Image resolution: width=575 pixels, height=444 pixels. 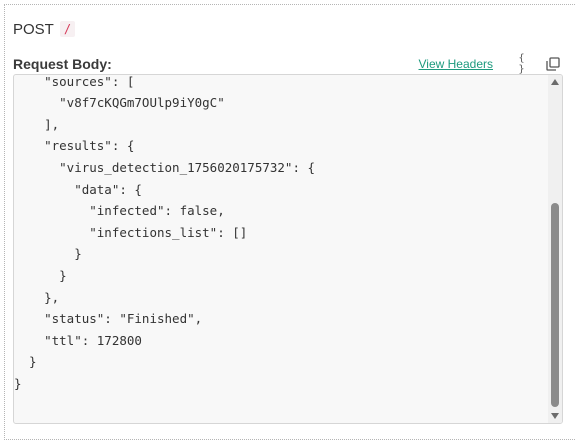 I want to click on scroll-down-arrow-icon, so click(x=555, y=416).